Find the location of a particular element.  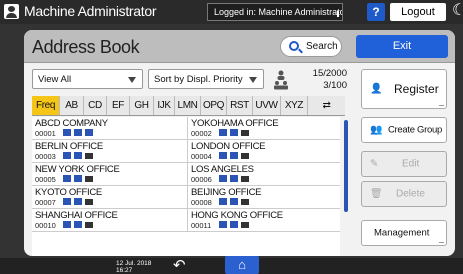

date-label: 12 Jul. 2018 is located at coordinates (134, 263).